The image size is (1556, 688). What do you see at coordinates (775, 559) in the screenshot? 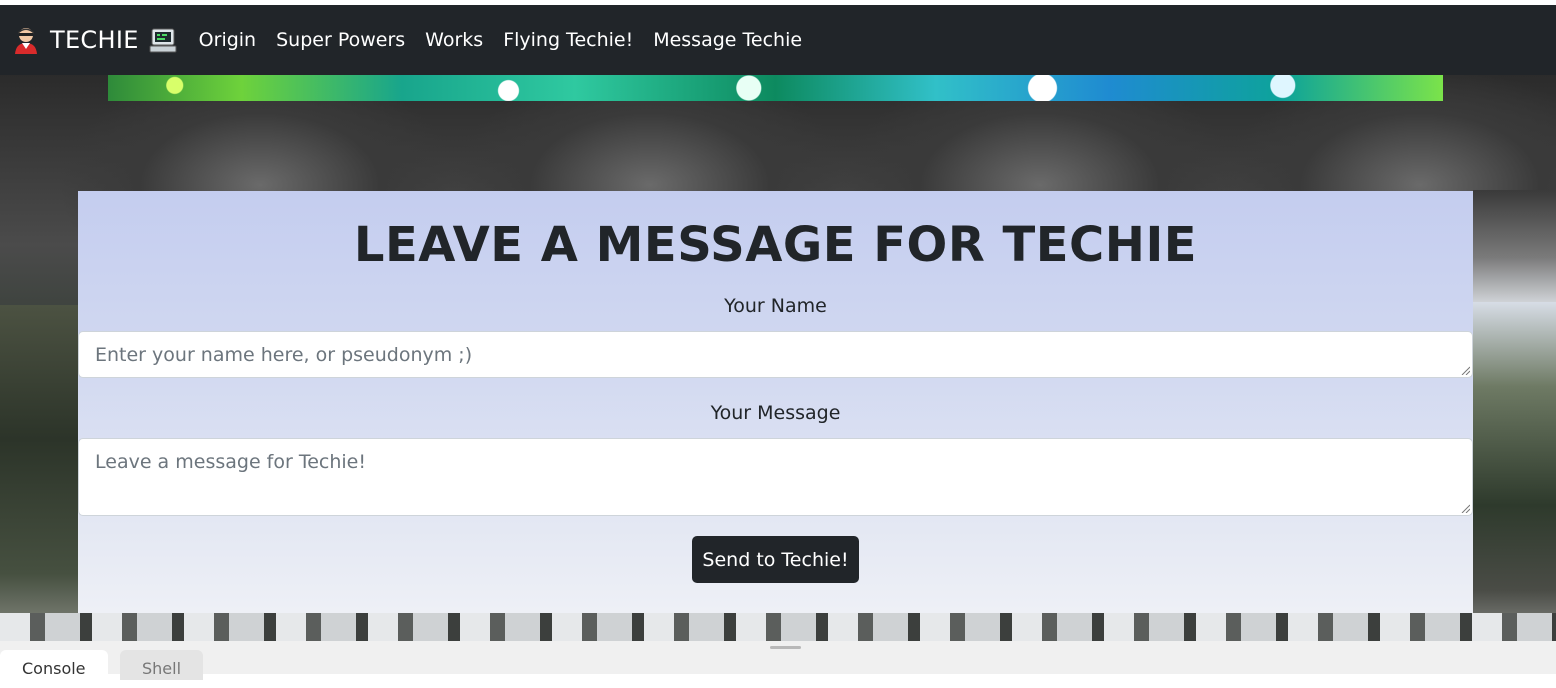
I see `send-button: Send to Techie!` at bounding box center [775, 559].